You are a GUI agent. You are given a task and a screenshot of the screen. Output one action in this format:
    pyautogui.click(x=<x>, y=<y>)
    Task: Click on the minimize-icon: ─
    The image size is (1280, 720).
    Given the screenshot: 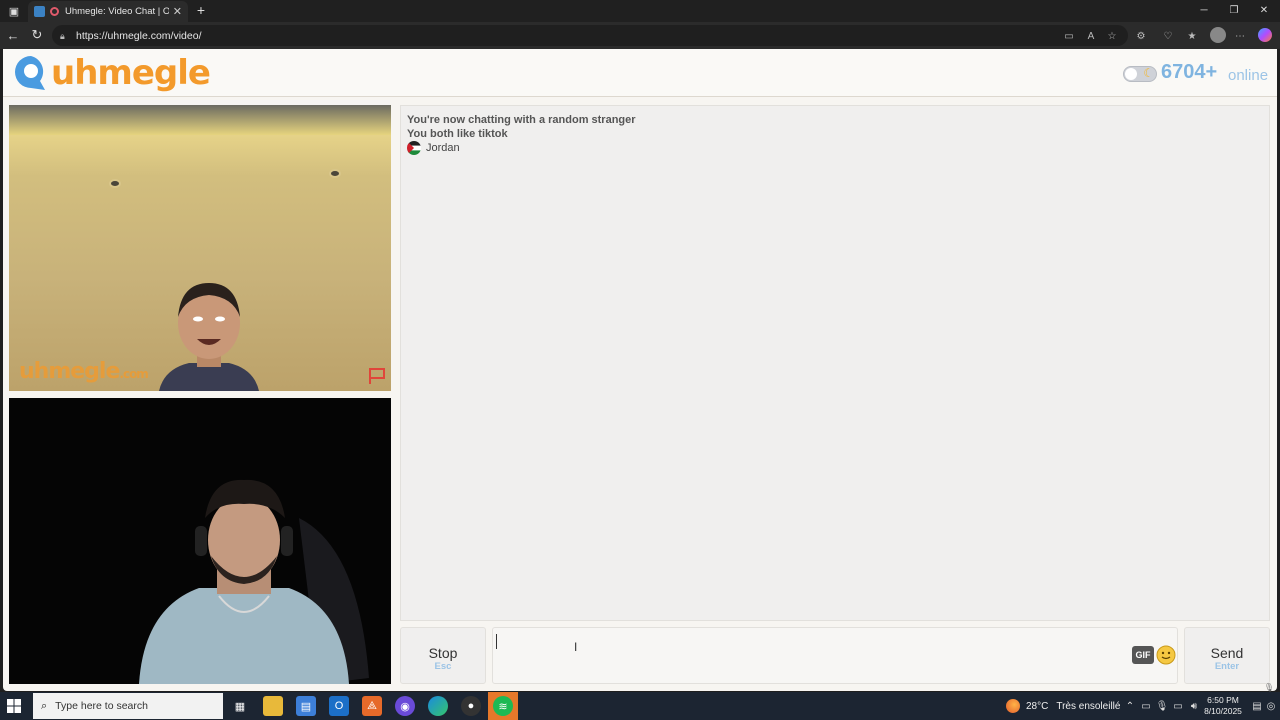 What is the action you would take?
    pyautogui.click(x=1204, y=10)
    